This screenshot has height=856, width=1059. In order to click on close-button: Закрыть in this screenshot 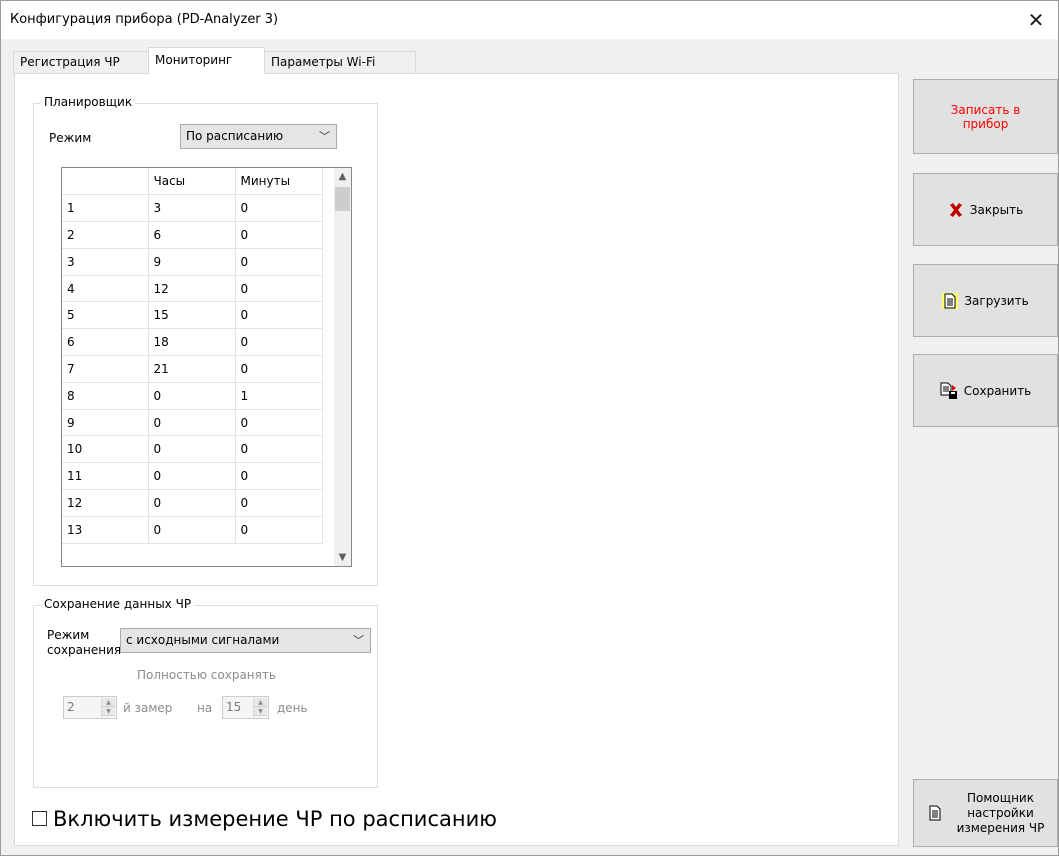, I will do `click(985, 209)`.